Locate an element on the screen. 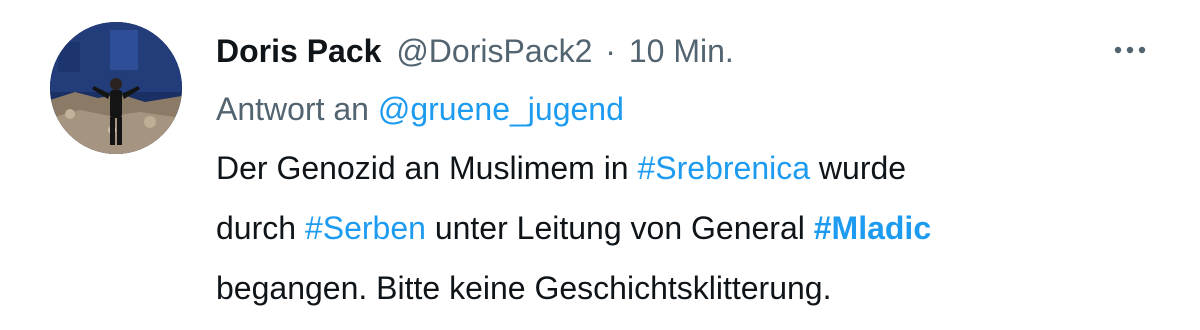 The width and height of the screenshot is (1200, 330). tweet-header: Doris Pack @DorisPack2 · 10 Min. is located at coordinates (688, 51).